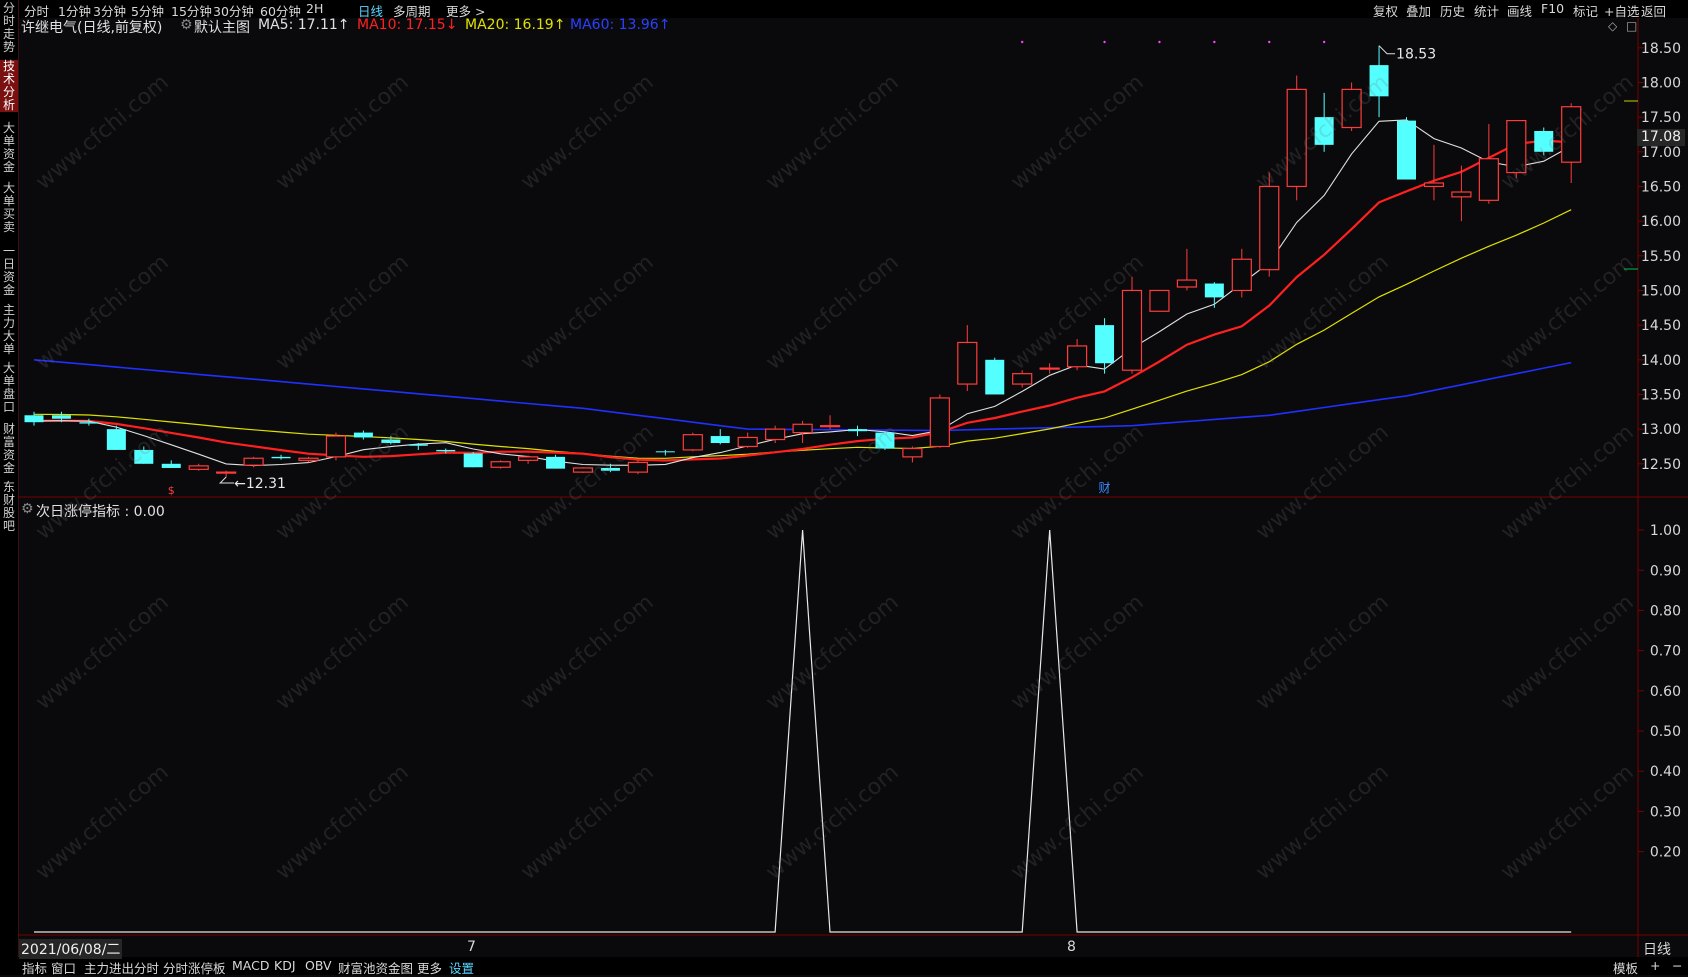 This screenshot has height=977, width=1688. What do you see at coordinates (71, 949) in the screenshot?
I see `date-axis-start: 2021/06/08/二` at bounding box center [71, 949].